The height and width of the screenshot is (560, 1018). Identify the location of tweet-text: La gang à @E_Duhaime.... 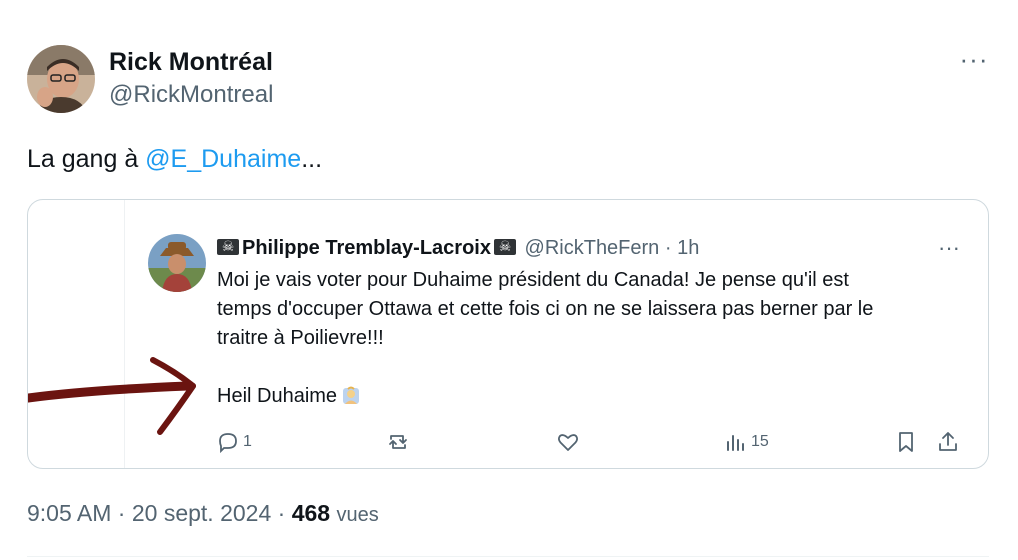
(174, 159).